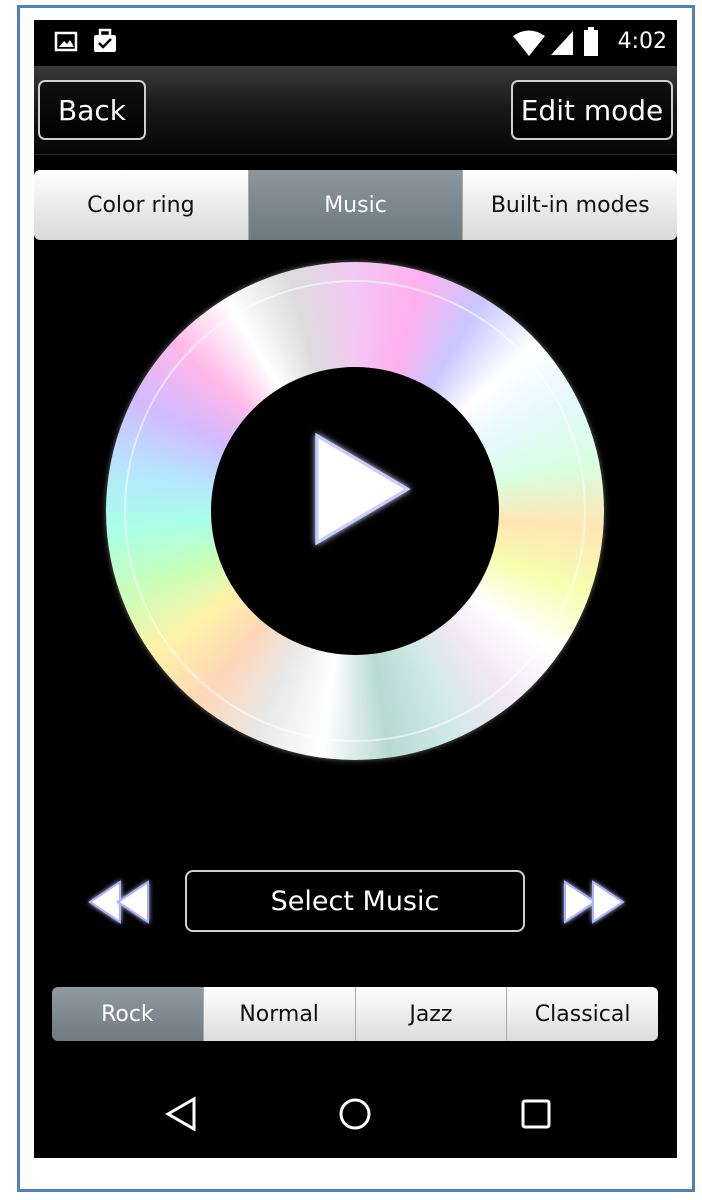  What do you see at coordinates (431, 1014) in the screenshot?
I see `genre-jazz: Jazz` at bounding box center [431, 1014].